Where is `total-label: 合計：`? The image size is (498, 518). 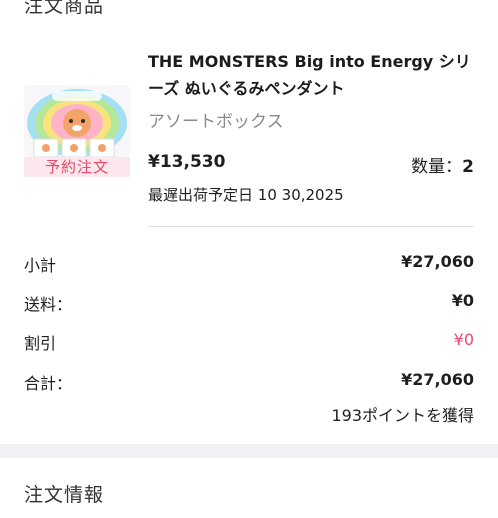 total-label: 合計： is located at coordinates (48, 383).